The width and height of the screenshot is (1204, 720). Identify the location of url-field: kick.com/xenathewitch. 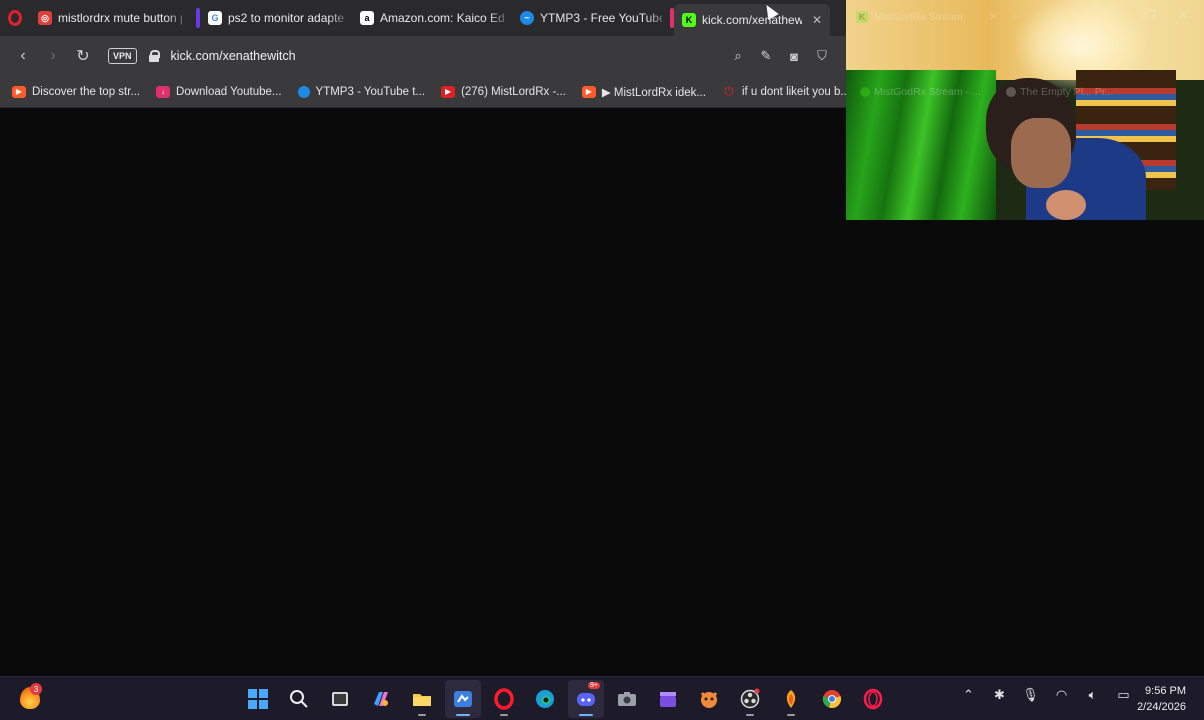
(233, 56).